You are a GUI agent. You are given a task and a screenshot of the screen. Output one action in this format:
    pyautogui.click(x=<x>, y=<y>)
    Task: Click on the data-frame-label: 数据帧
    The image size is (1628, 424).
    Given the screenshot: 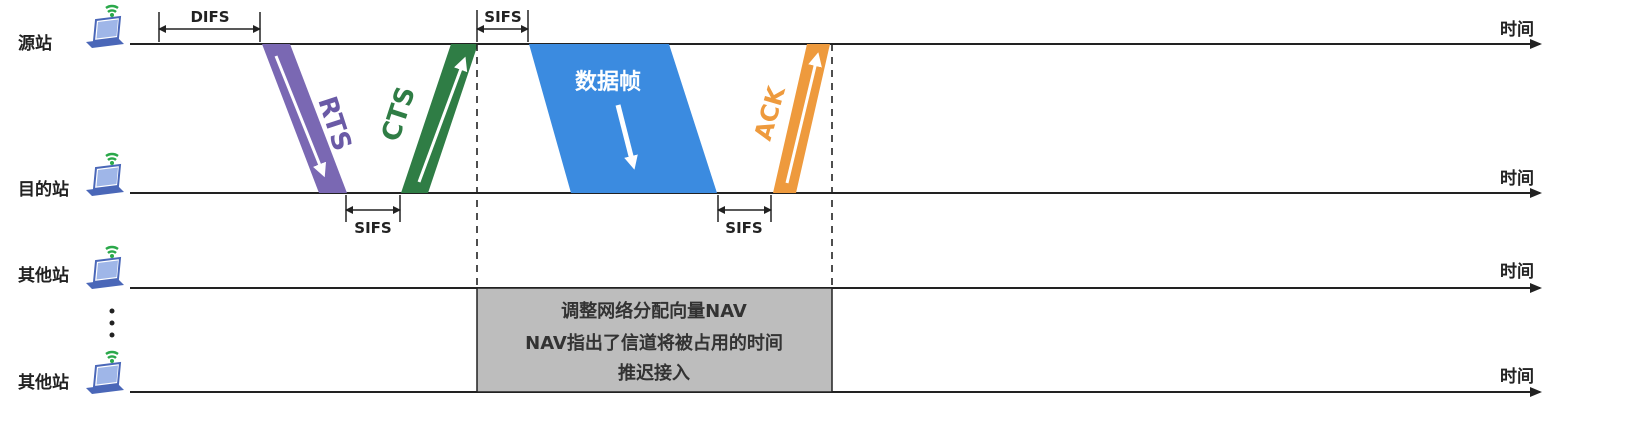 What is the action you would take?
    pyautogui.click(x=608, y=82)
    